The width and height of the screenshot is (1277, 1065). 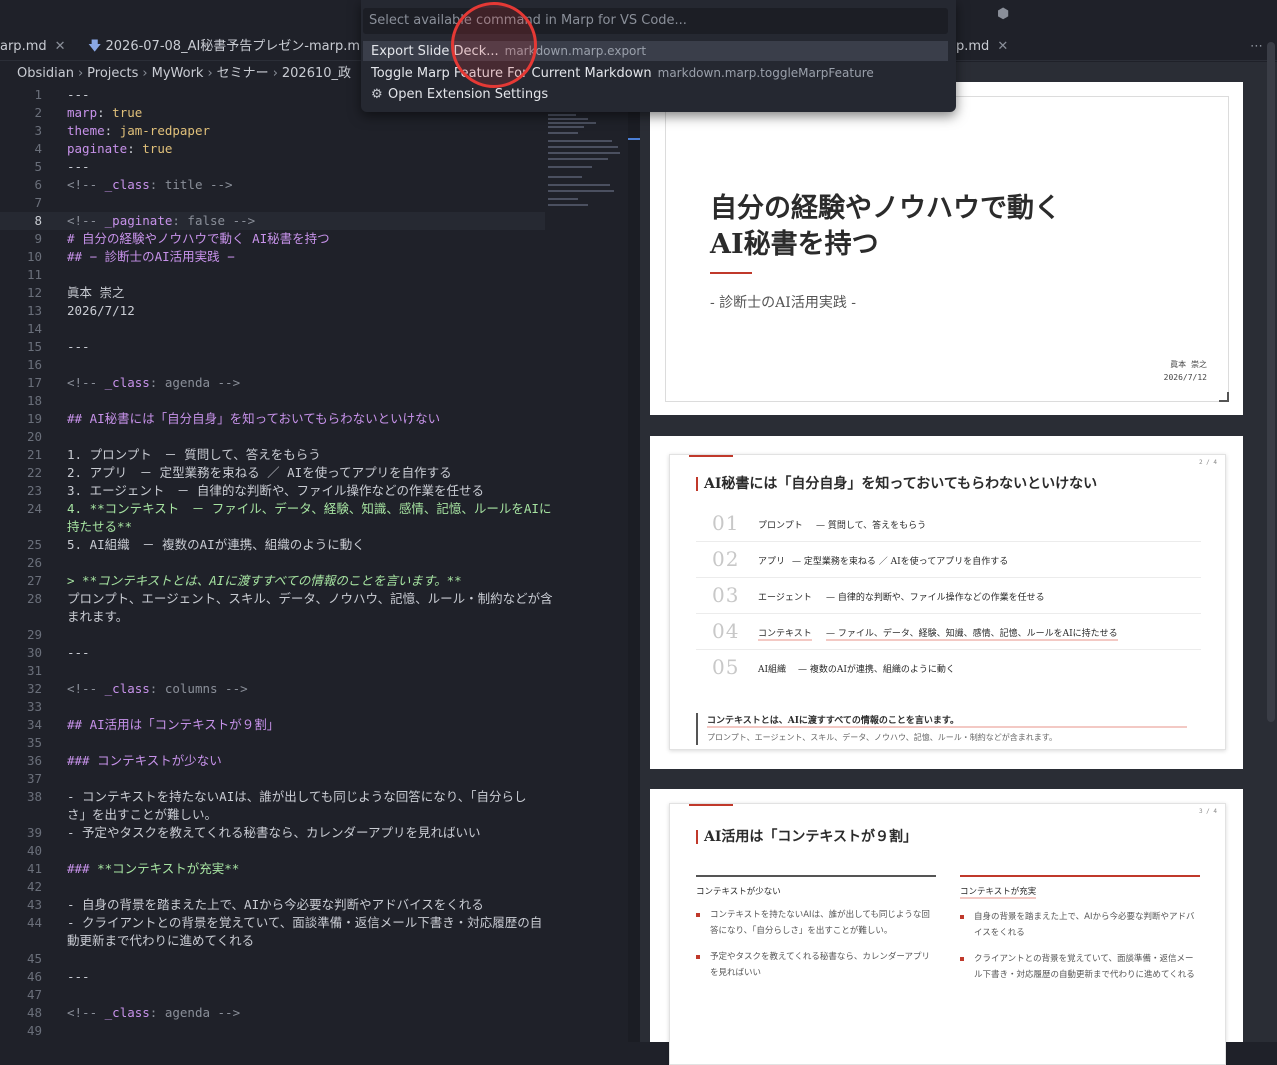 What do you see at coordinates (272, 635) in the screenshot?
I see `code-line: 29` at bounding box center [272, 635].